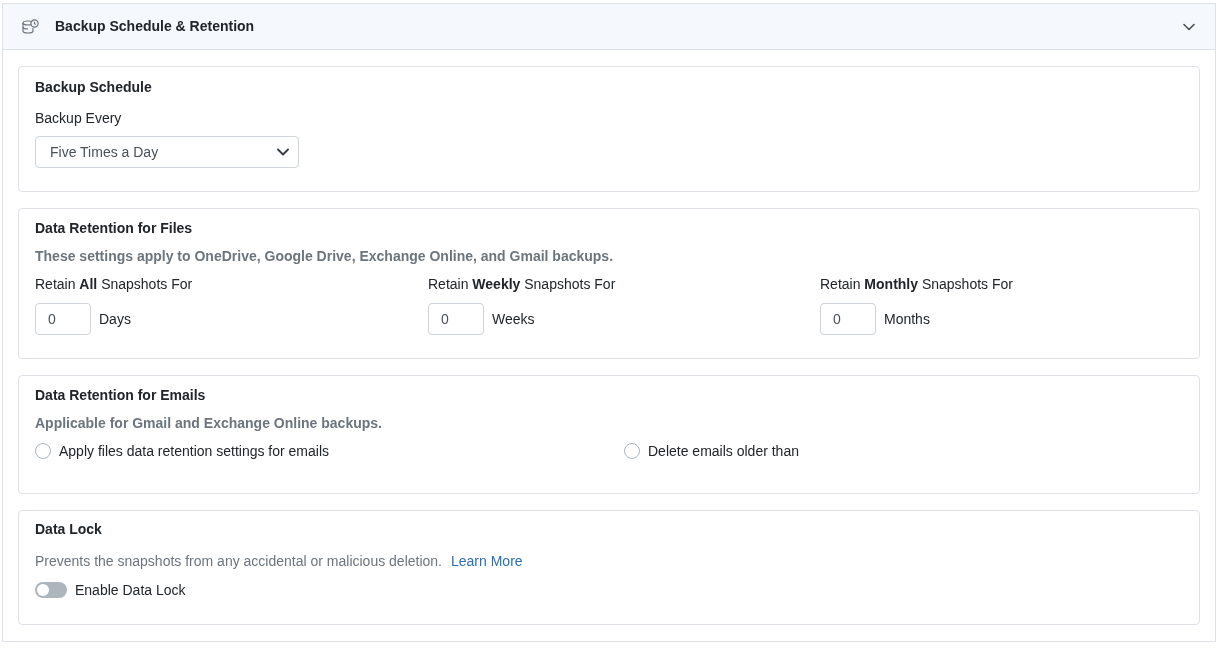 This screenshot has width=1220, height=648. What do you see at coordinates (79, 118) in the screenshot?
I see `field-label: Backup Every` at bounding box center [79, 118].